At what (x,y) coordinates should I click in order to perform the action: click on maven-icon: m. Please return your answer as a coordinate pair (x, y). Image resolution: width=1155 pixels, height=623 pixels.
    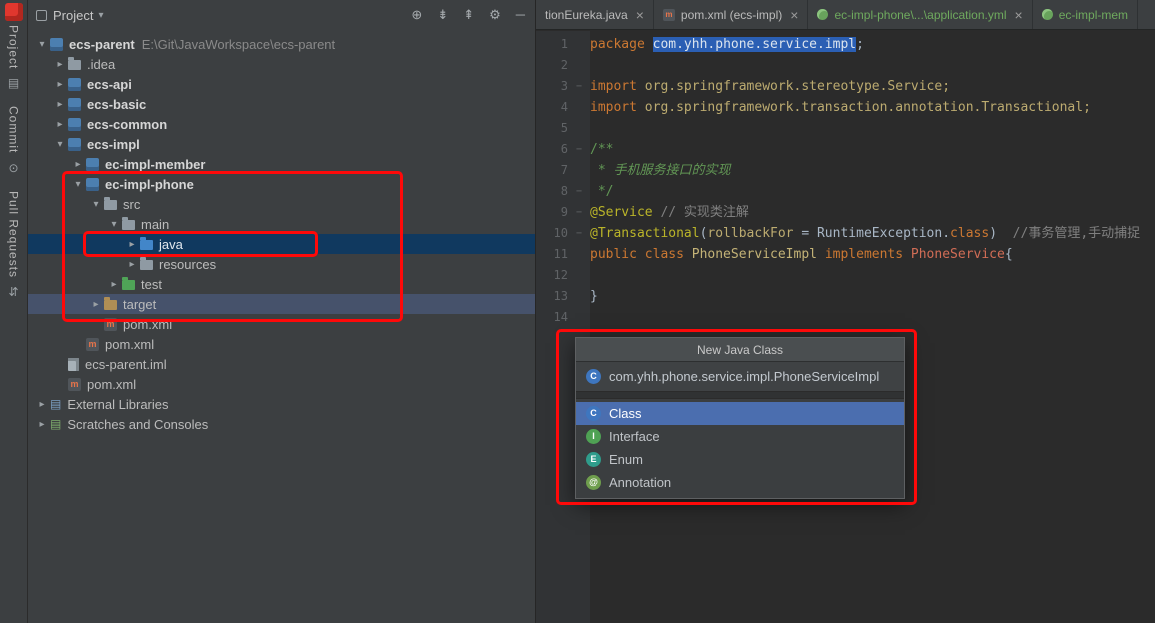
    Looking at the image, I should click on (92, 344).